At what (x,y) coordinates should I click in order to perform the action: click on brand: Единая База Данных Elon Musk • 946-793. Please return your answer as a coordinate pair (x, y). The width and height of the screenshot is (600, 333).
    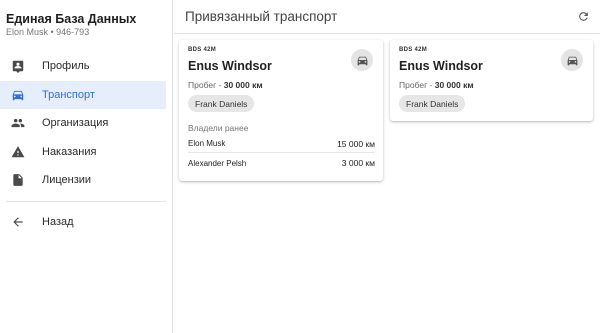
    Looking at the image, I should click on (86, 24).